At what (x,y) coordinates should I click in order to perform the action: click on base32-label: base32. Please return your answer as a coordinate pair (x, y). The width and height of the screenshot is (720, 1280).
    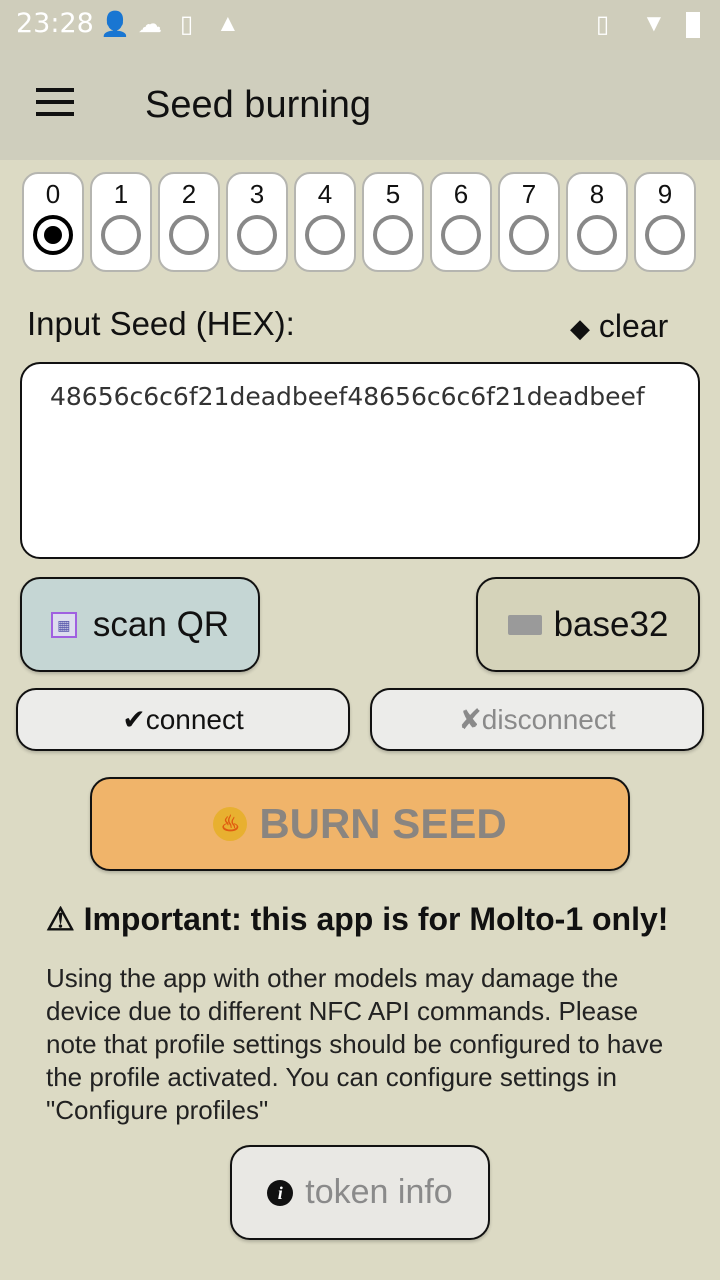
    Looking at the image, I should click on (611, 624).